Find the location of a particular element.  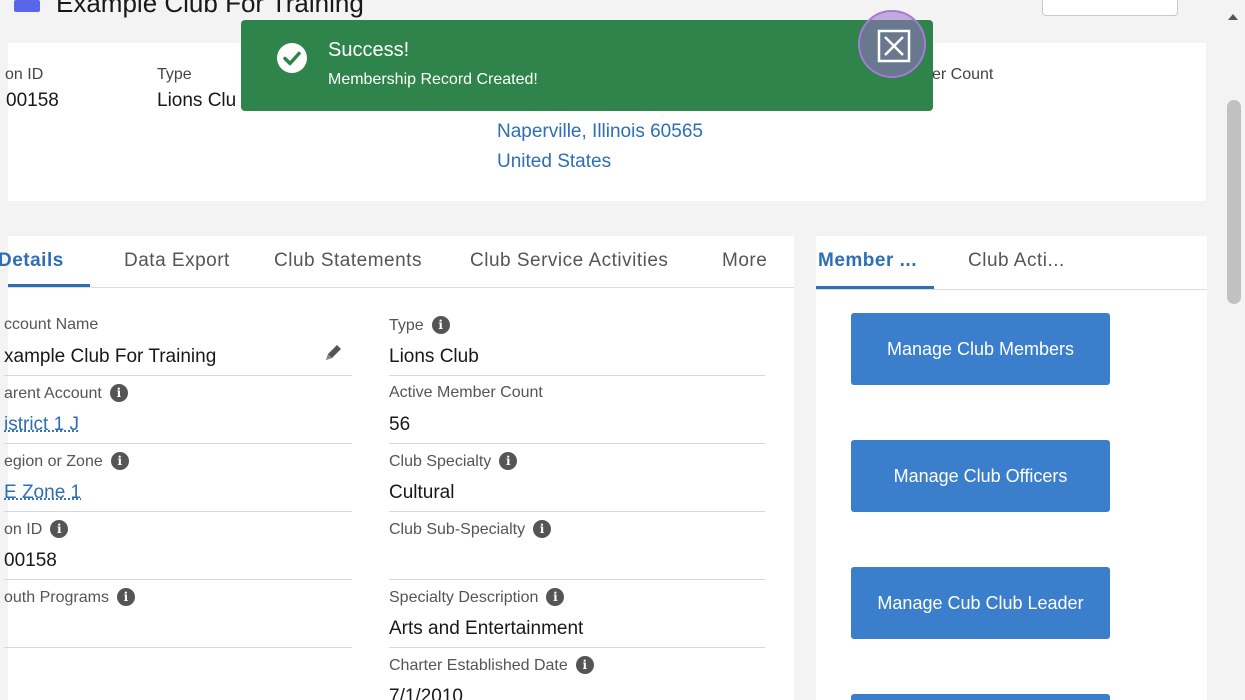

field-label: Club Sub-Specialty i is located at coordinates (470, 529).